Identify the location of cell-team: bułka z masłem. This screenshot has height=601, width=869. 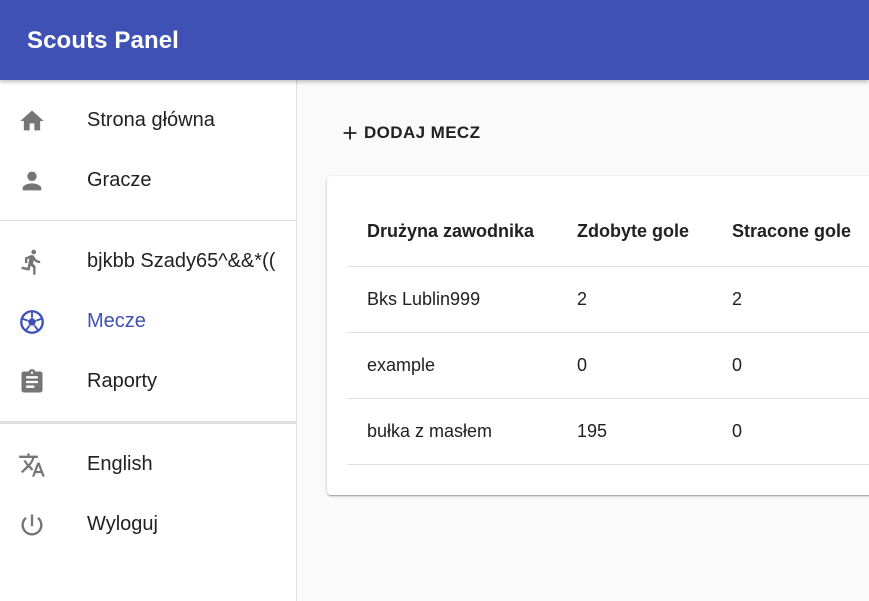
(430, 431).